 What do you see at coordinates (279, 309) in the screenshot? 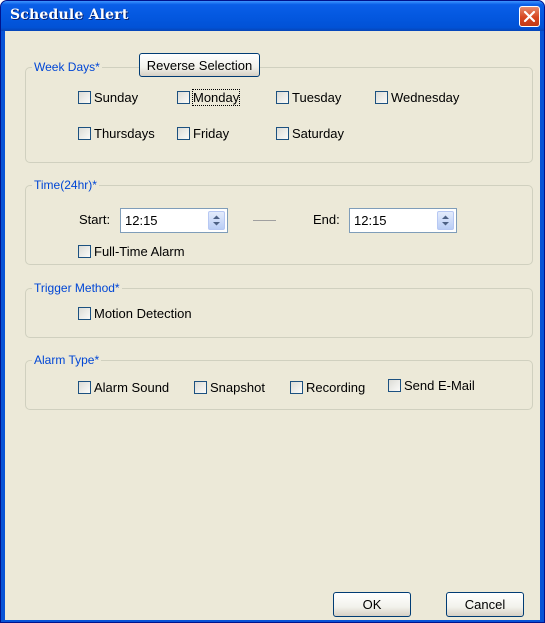
I see `trigger-group: Trigger Method* Motion Detection` at bounding box center [279, 309].